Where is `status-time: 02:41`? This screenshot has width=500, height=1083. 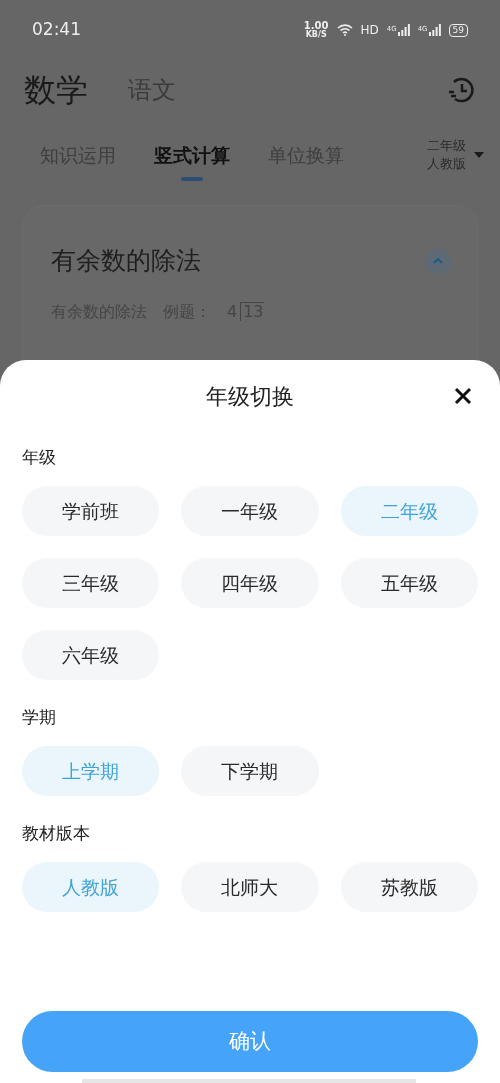 status-time: 02:41 is located at coordinates (56, 30).